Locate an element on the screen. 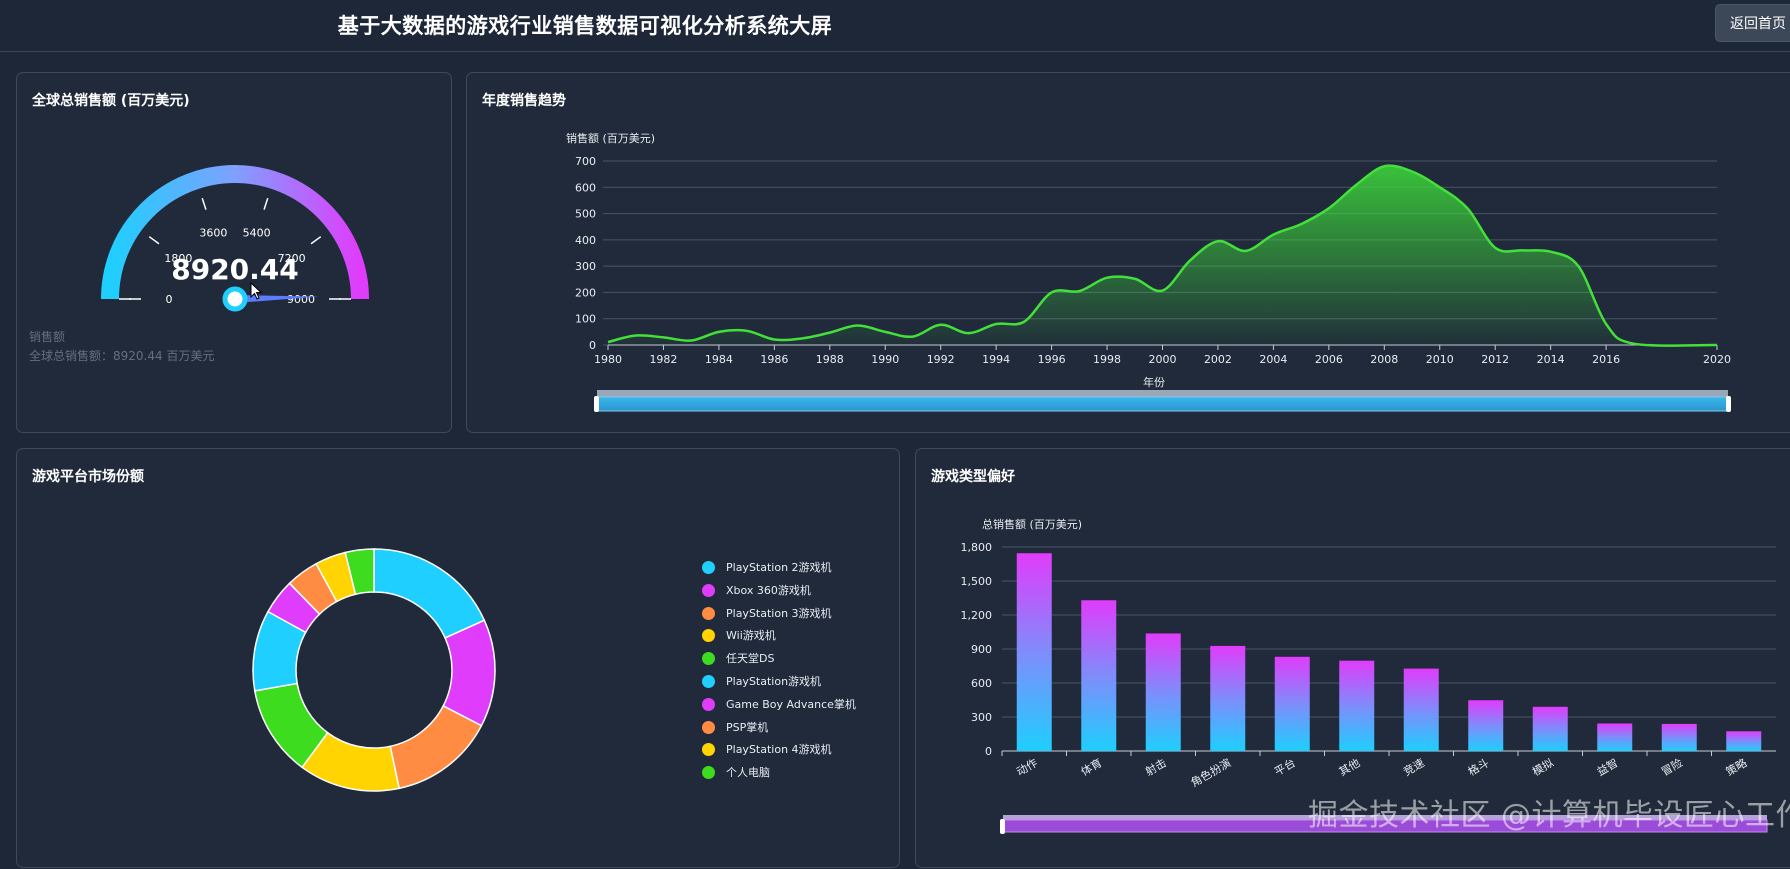  trend-x-tick-label: 2008 is located at coordinates (1384, 359).